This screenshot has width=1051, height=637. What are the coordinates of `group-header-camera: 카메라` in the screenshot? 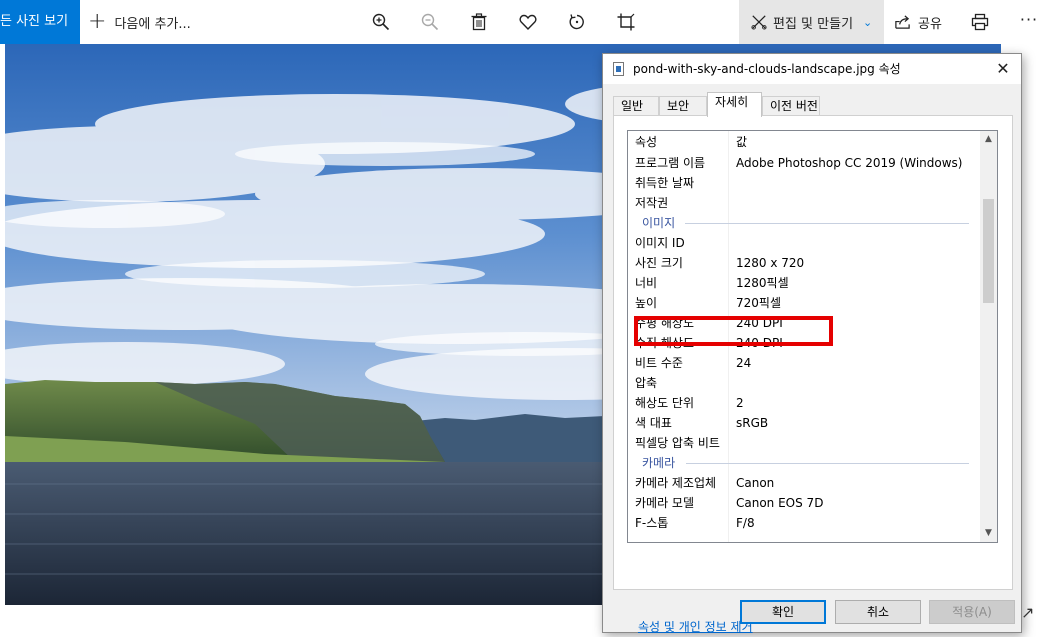 It's located at (804, 463).